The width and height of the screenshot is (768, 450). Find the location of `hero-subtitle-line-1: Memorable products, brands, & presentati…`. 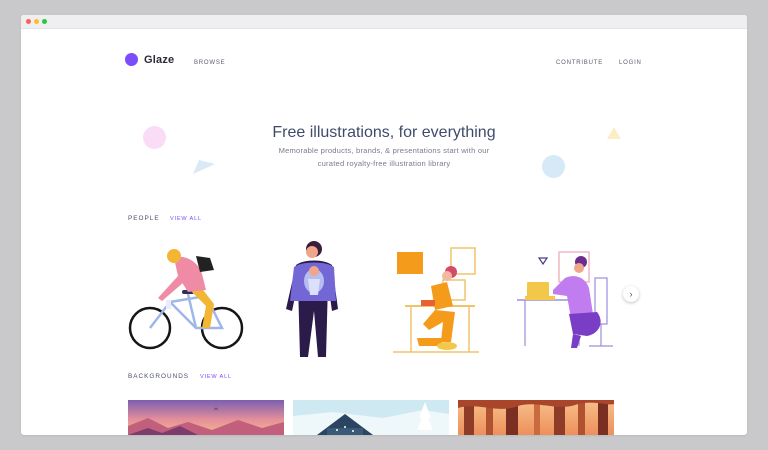

hero-subtitle-line-1: Memorable products, brands, & presentati… is located at coordinates (384, 150).